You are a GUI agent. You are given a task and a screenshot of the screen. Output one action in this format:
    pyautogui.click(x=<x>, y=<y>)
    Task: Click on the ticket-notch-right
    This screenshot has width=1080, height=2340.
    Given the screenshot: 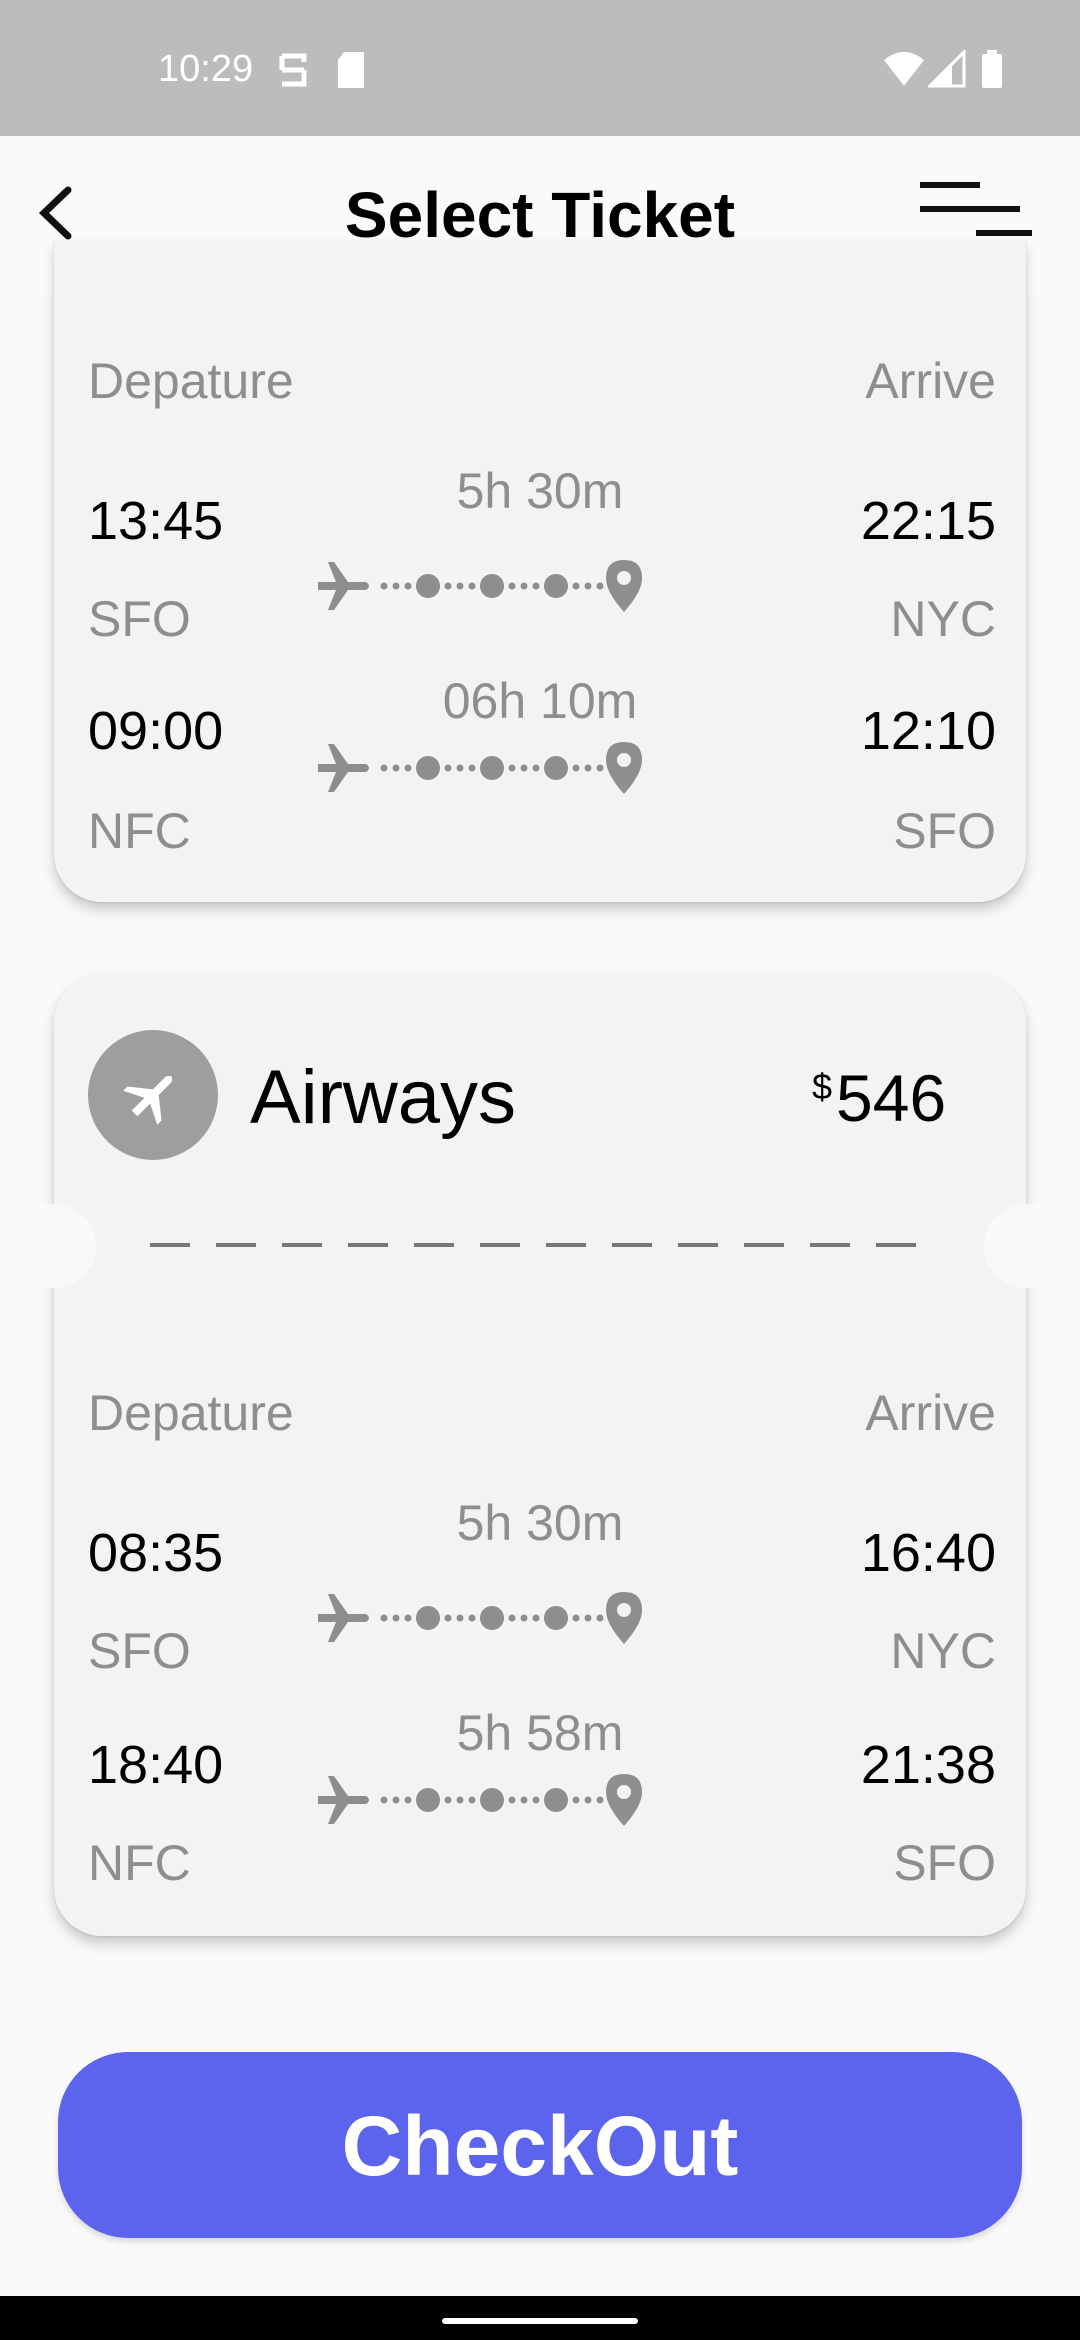 What is the action you would take?
    pyautogui.click(x=1026, y=1246)
    